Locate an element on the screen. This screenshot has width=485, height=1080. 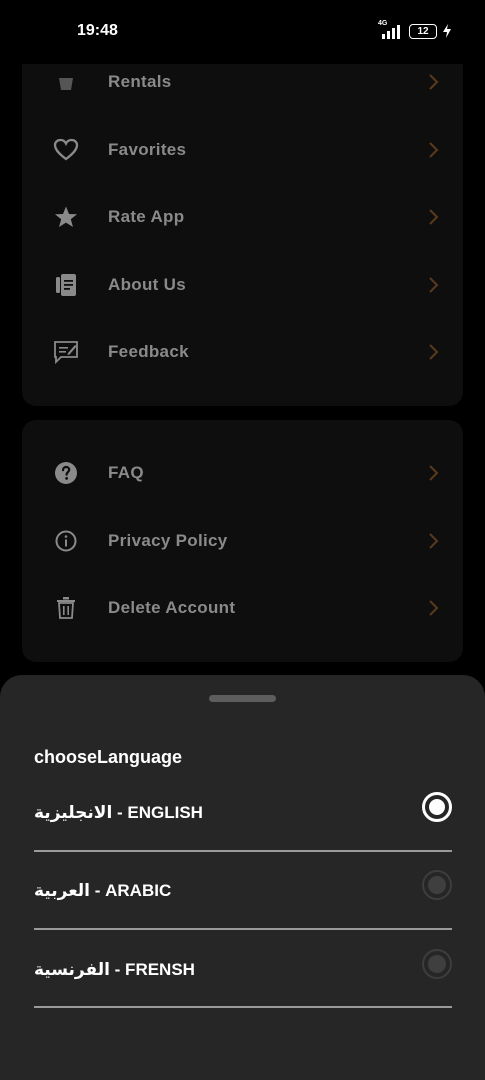
language-option-arabic: العربية - ARABIC is located at coordinates (243, 905).